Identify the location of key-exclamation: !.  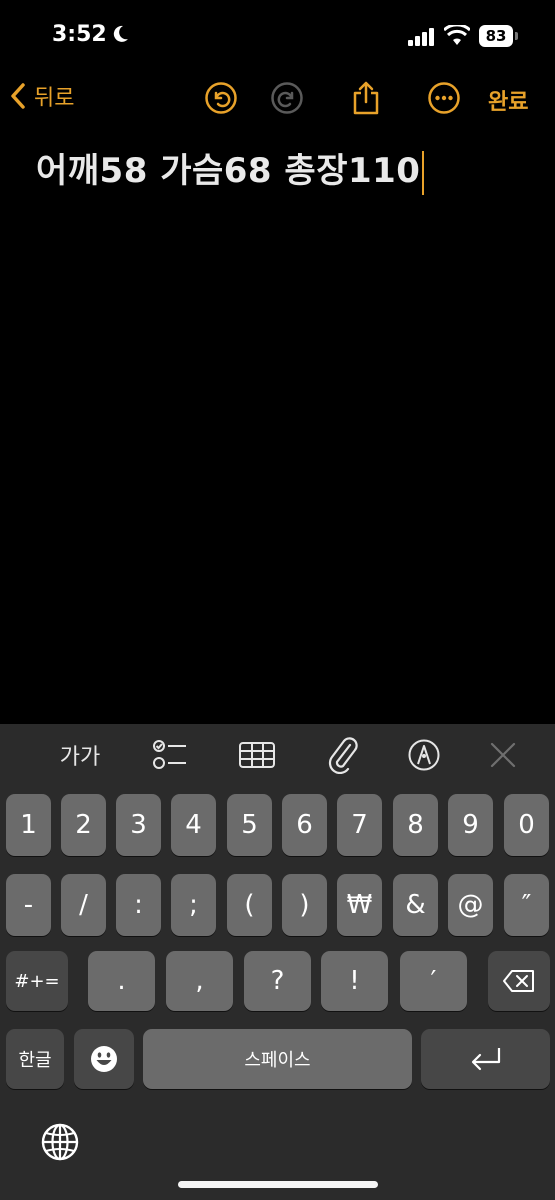
(354, 981).